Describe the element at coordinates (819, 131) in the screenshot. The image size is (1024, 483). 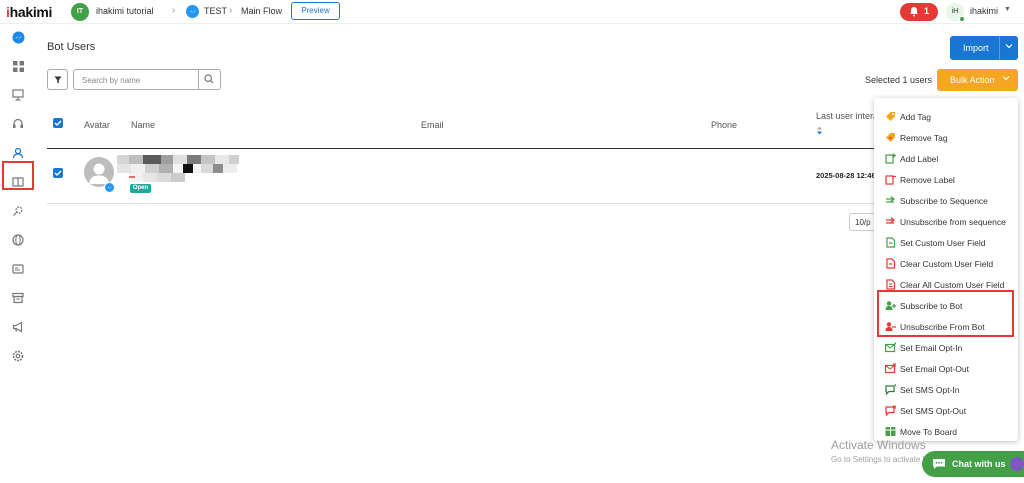
I see `sort-icon` at that location.